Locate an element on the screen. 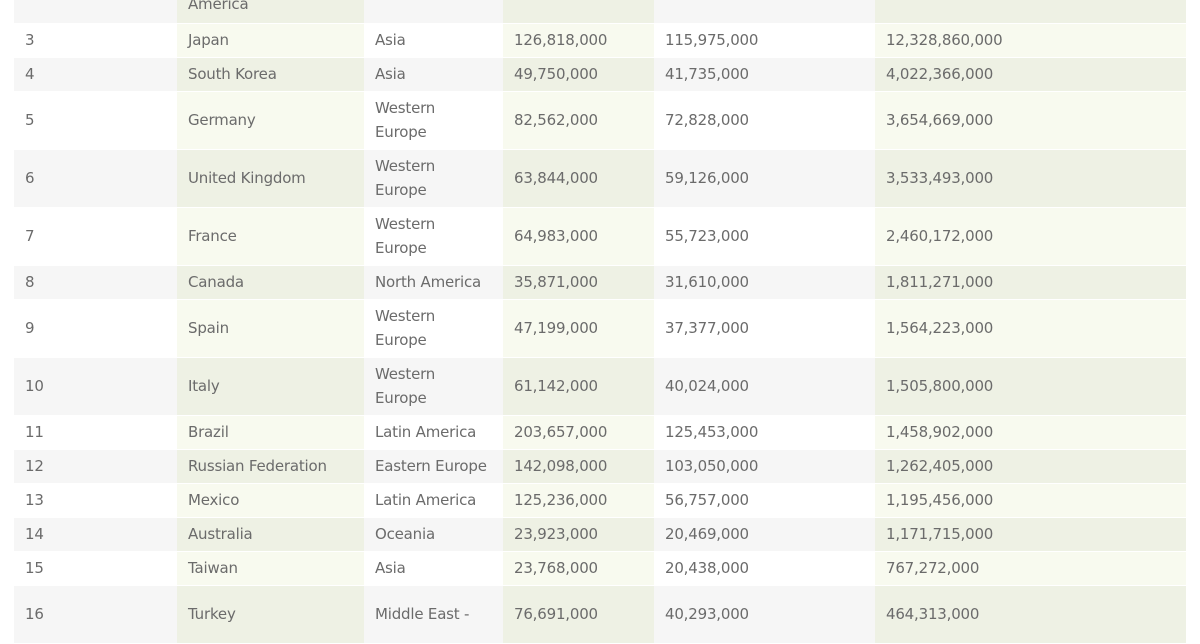  rank-cell: 5 is located at coordinates (95, 120).